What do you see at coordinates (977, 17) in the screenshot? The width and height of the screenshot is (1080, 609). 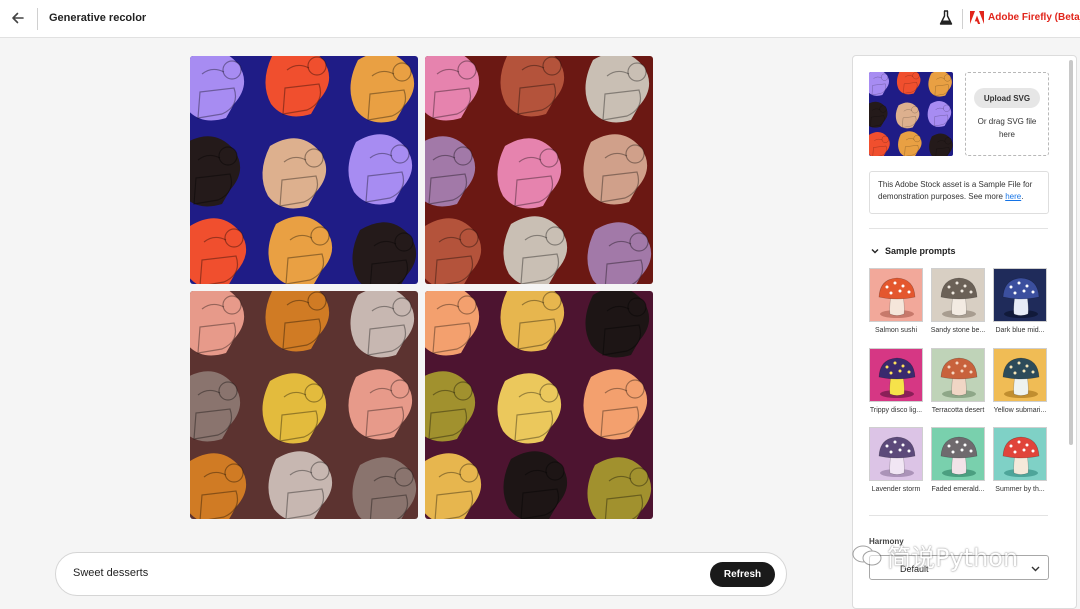 I see `adobe-logo-icon` at bounding box center [977, 17].